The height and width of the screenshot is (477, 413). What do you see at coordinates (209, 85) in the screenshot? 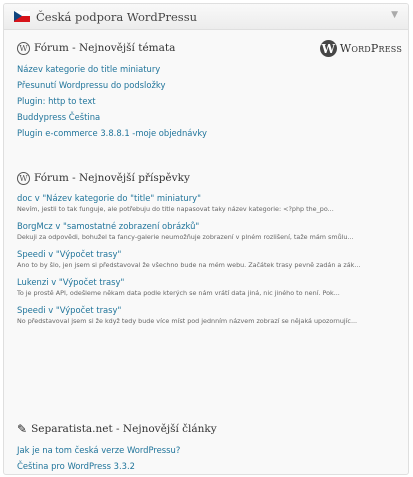
I see `topic-link: Přesunutí Wordpressu do podsložky` at bounding box center [209, 85].